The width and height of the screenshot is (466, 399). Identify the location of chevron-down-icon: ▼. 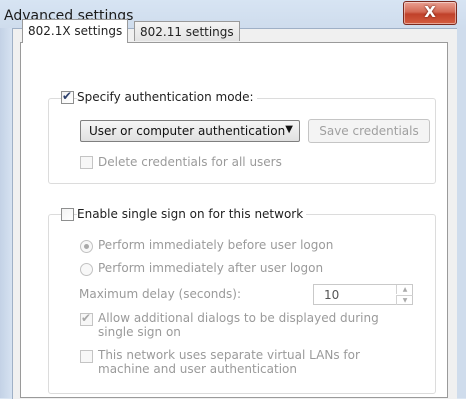
(289, 129).